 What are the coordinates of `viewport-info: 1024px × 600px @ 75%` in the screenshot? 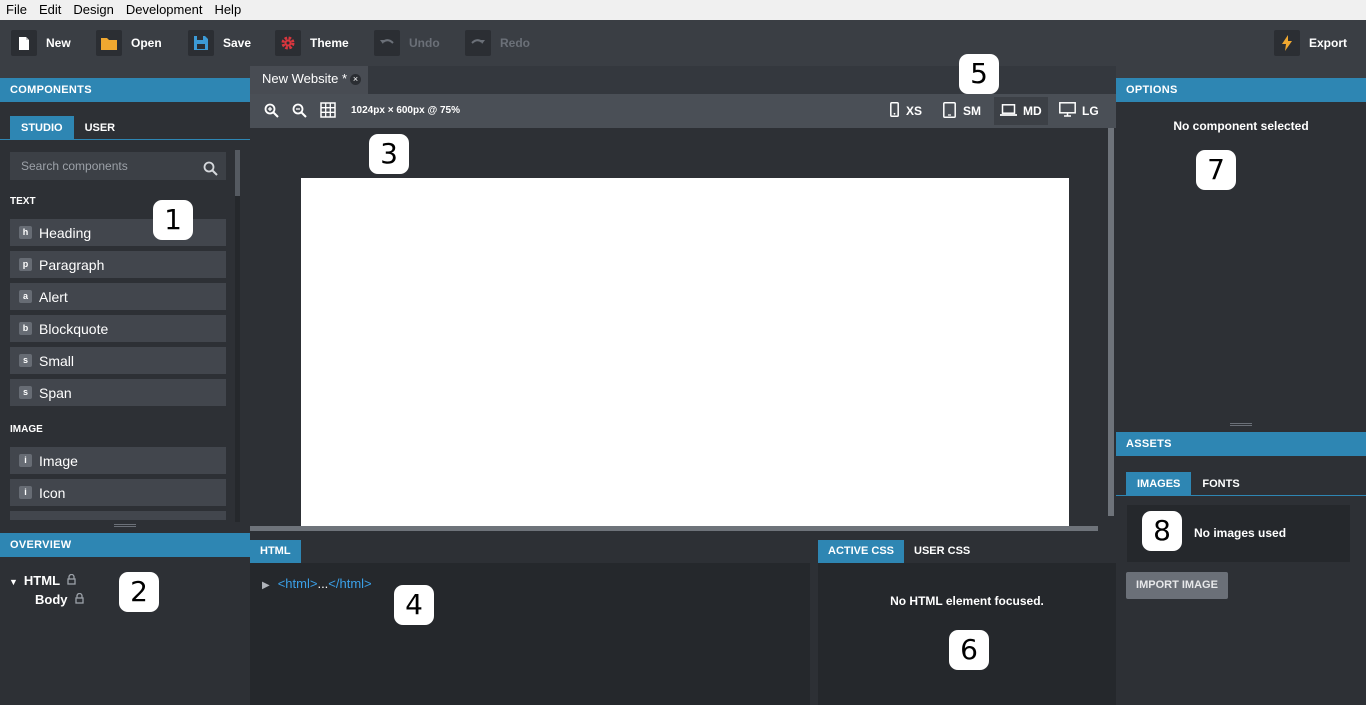 It's located at (405, 110).